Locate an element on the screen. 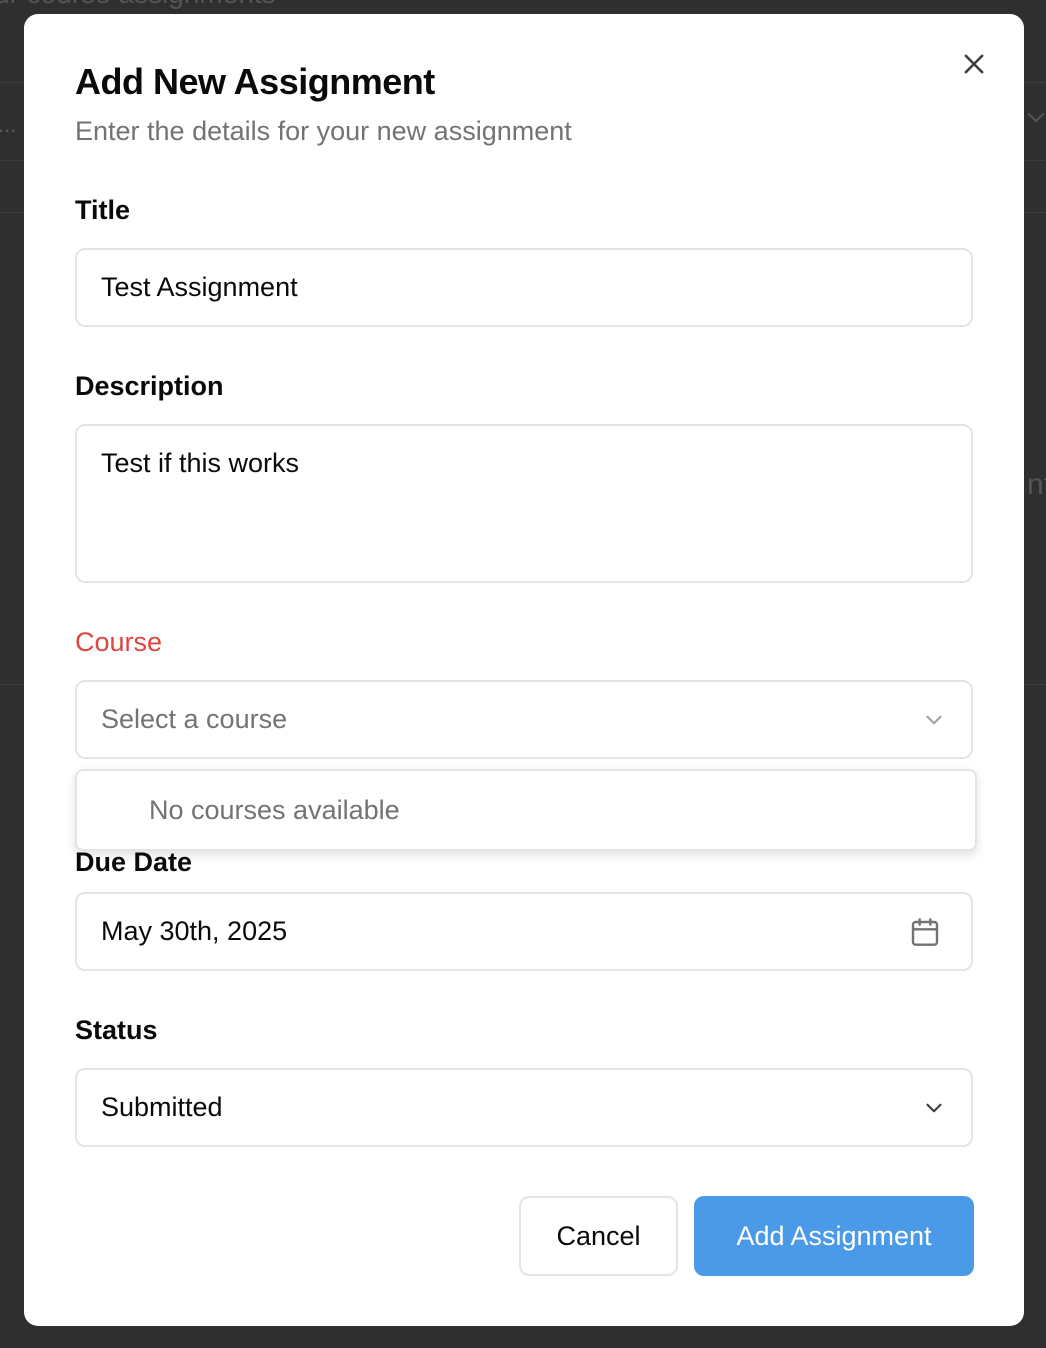 The width and height of the screenshot is (1046, 1348). status-select-value: Submitted is located at coordinates (162, 1107).